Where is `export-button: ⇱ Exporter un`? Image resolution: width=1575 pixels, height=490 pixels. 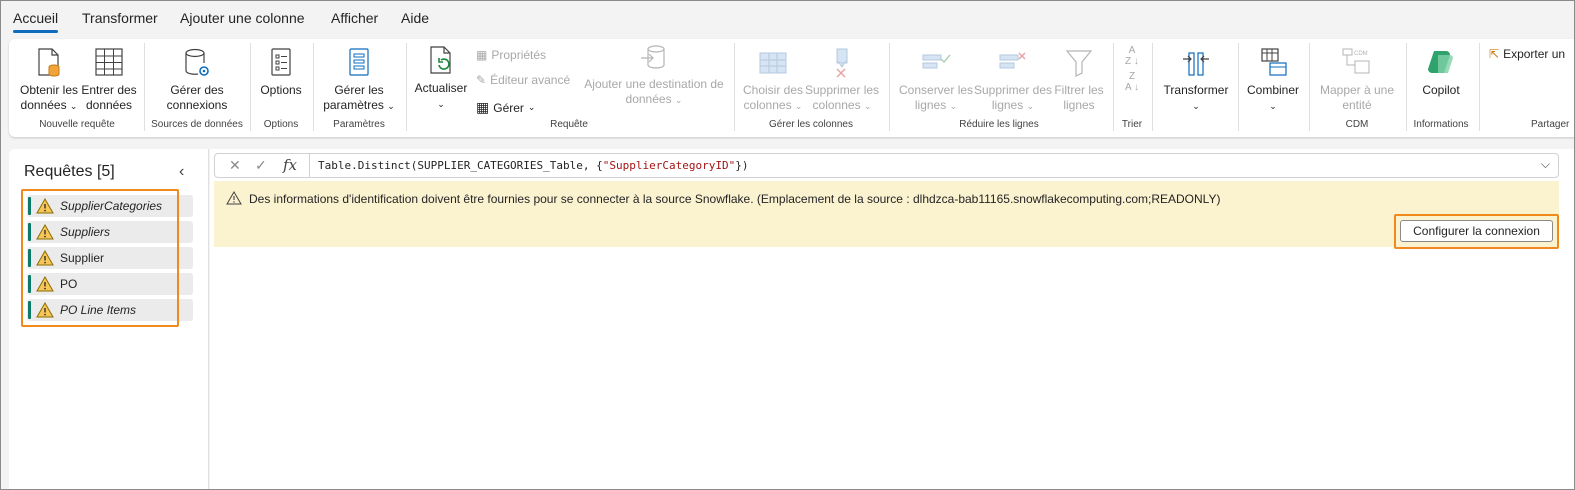
export-button: ⇱ Exporter un is located at coordinates (1527, 54).